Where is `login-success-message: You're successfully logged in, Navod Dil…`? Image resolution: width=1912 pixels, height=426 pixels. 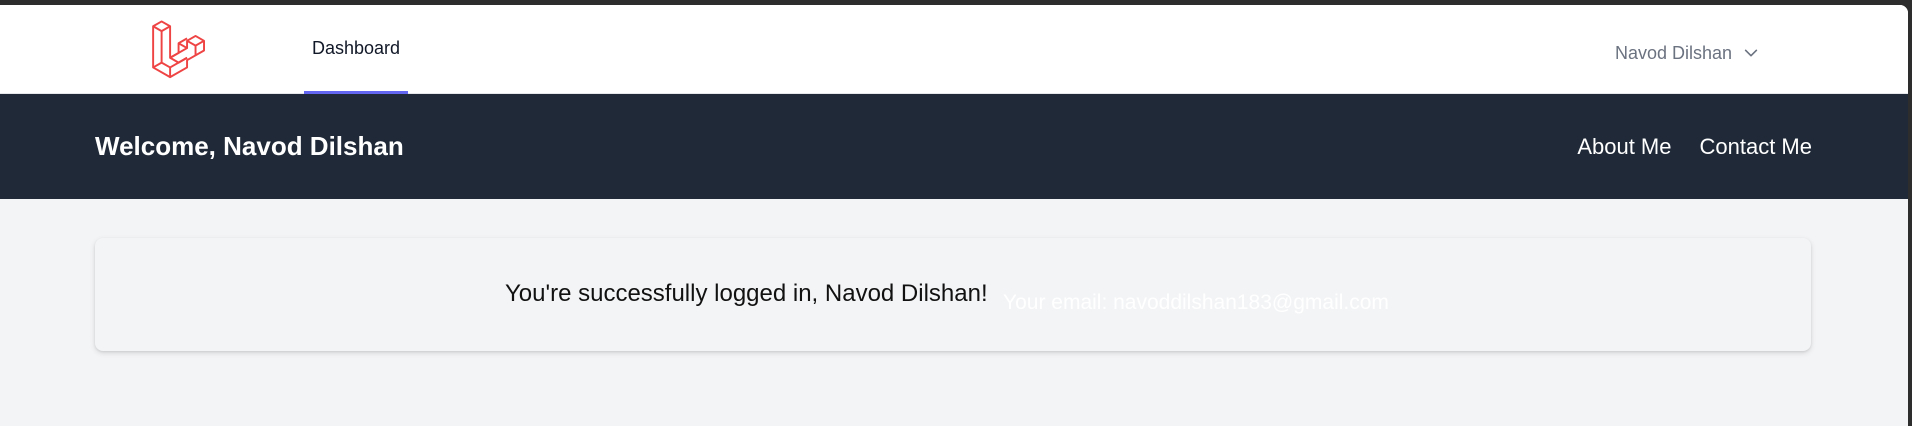 login-success-message: You're successfully logged in, Navod Dil… is located at coordinates (746, 293).